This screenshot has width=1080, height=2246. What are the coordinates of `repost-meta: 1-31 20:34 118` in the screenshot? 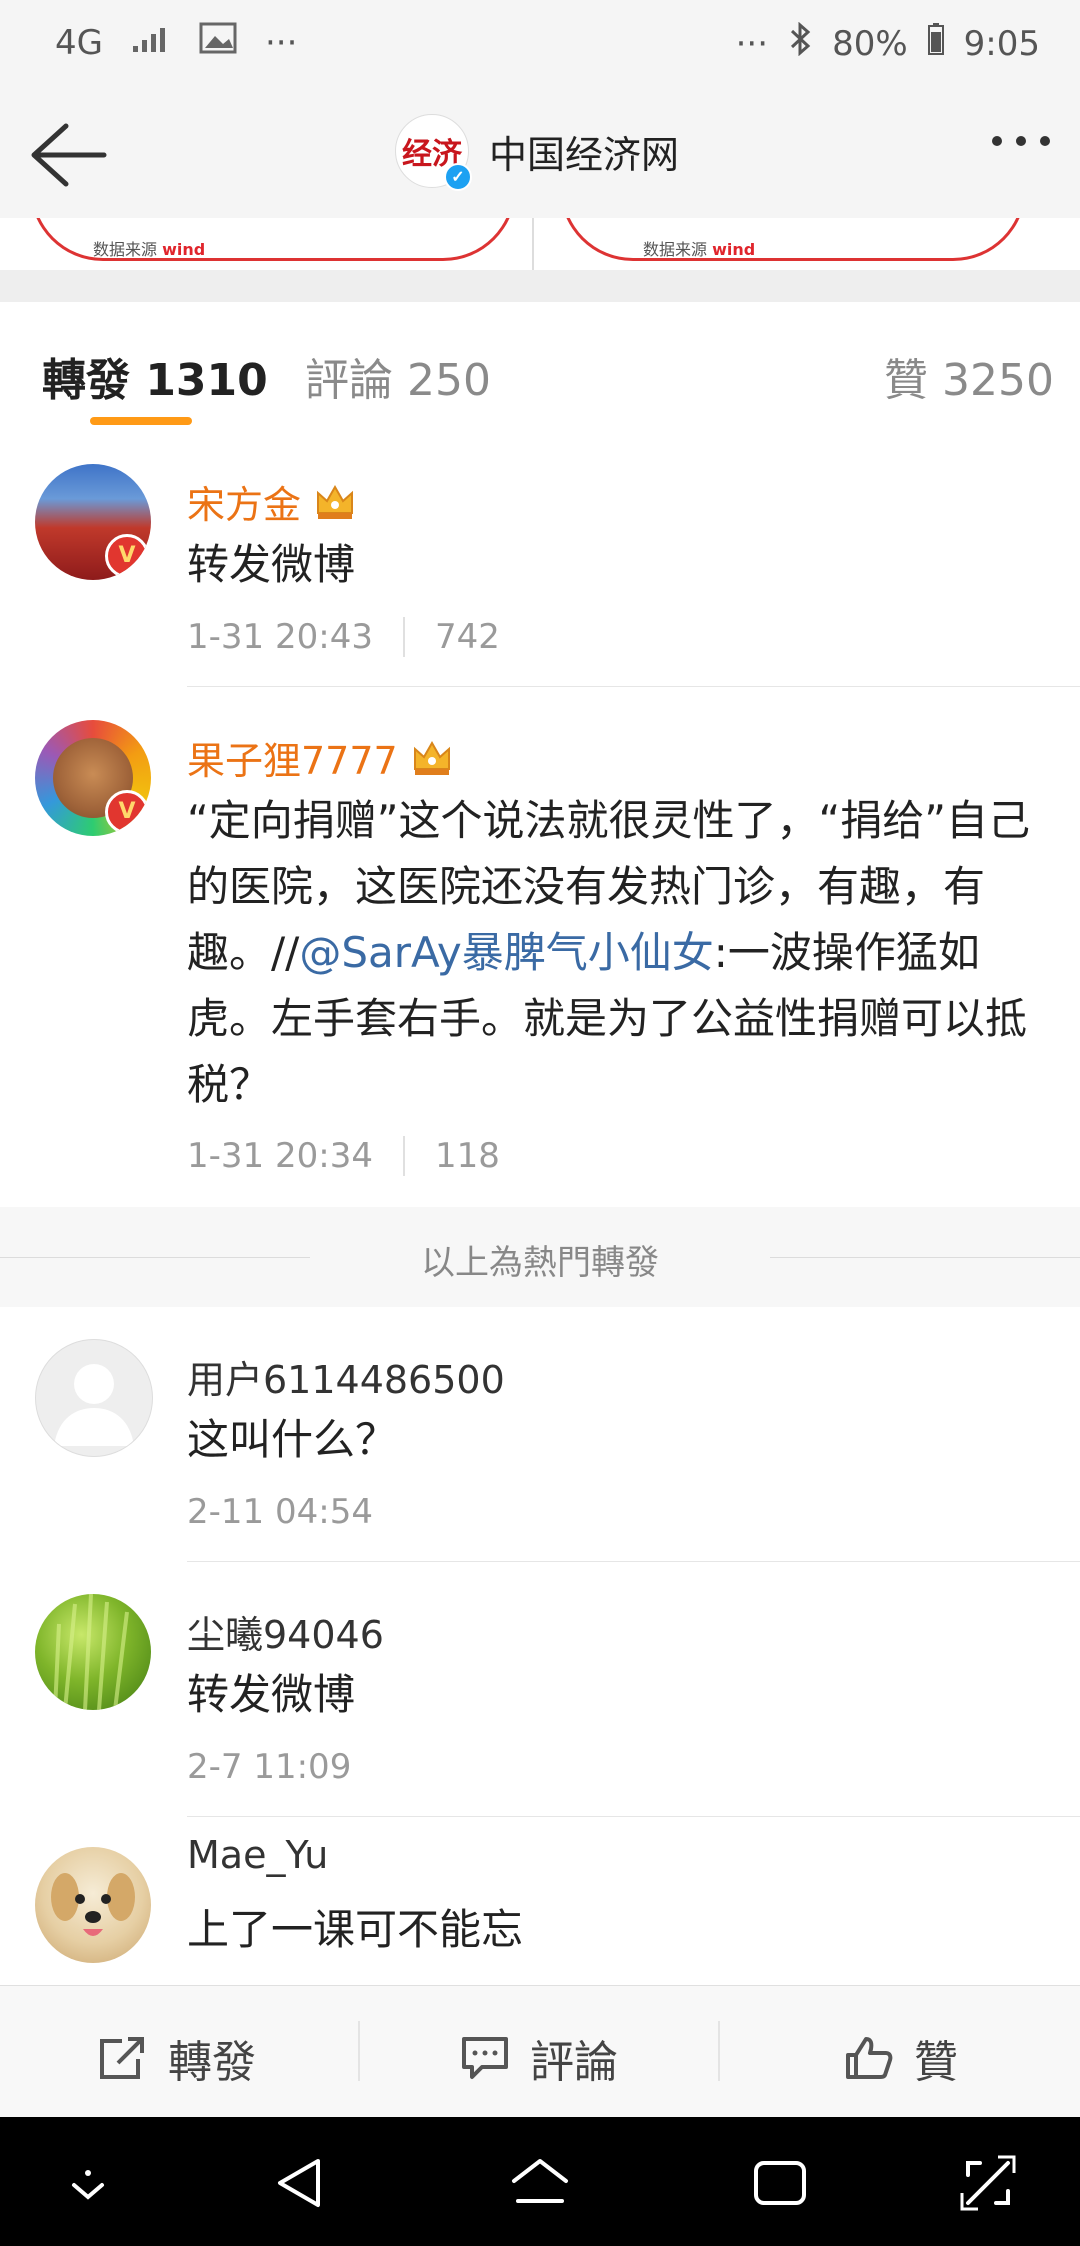 It's located at (343, 1156).